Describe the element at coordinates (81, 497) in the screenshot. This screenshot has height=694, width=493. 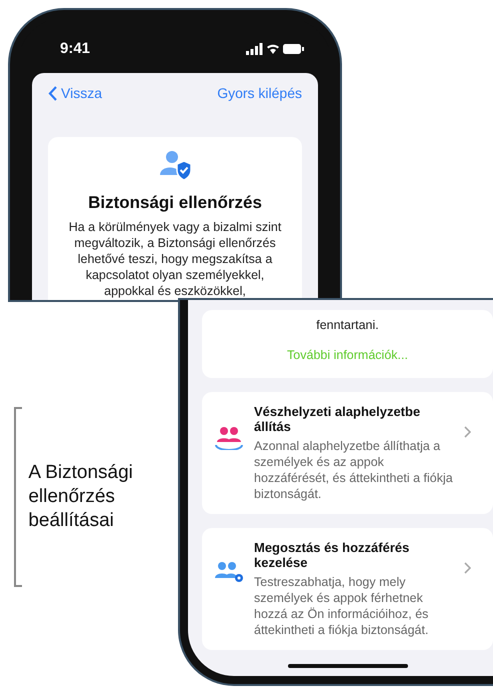
I see `callout-label: A Biztonsági ellenőrzés beállításai` at that location.